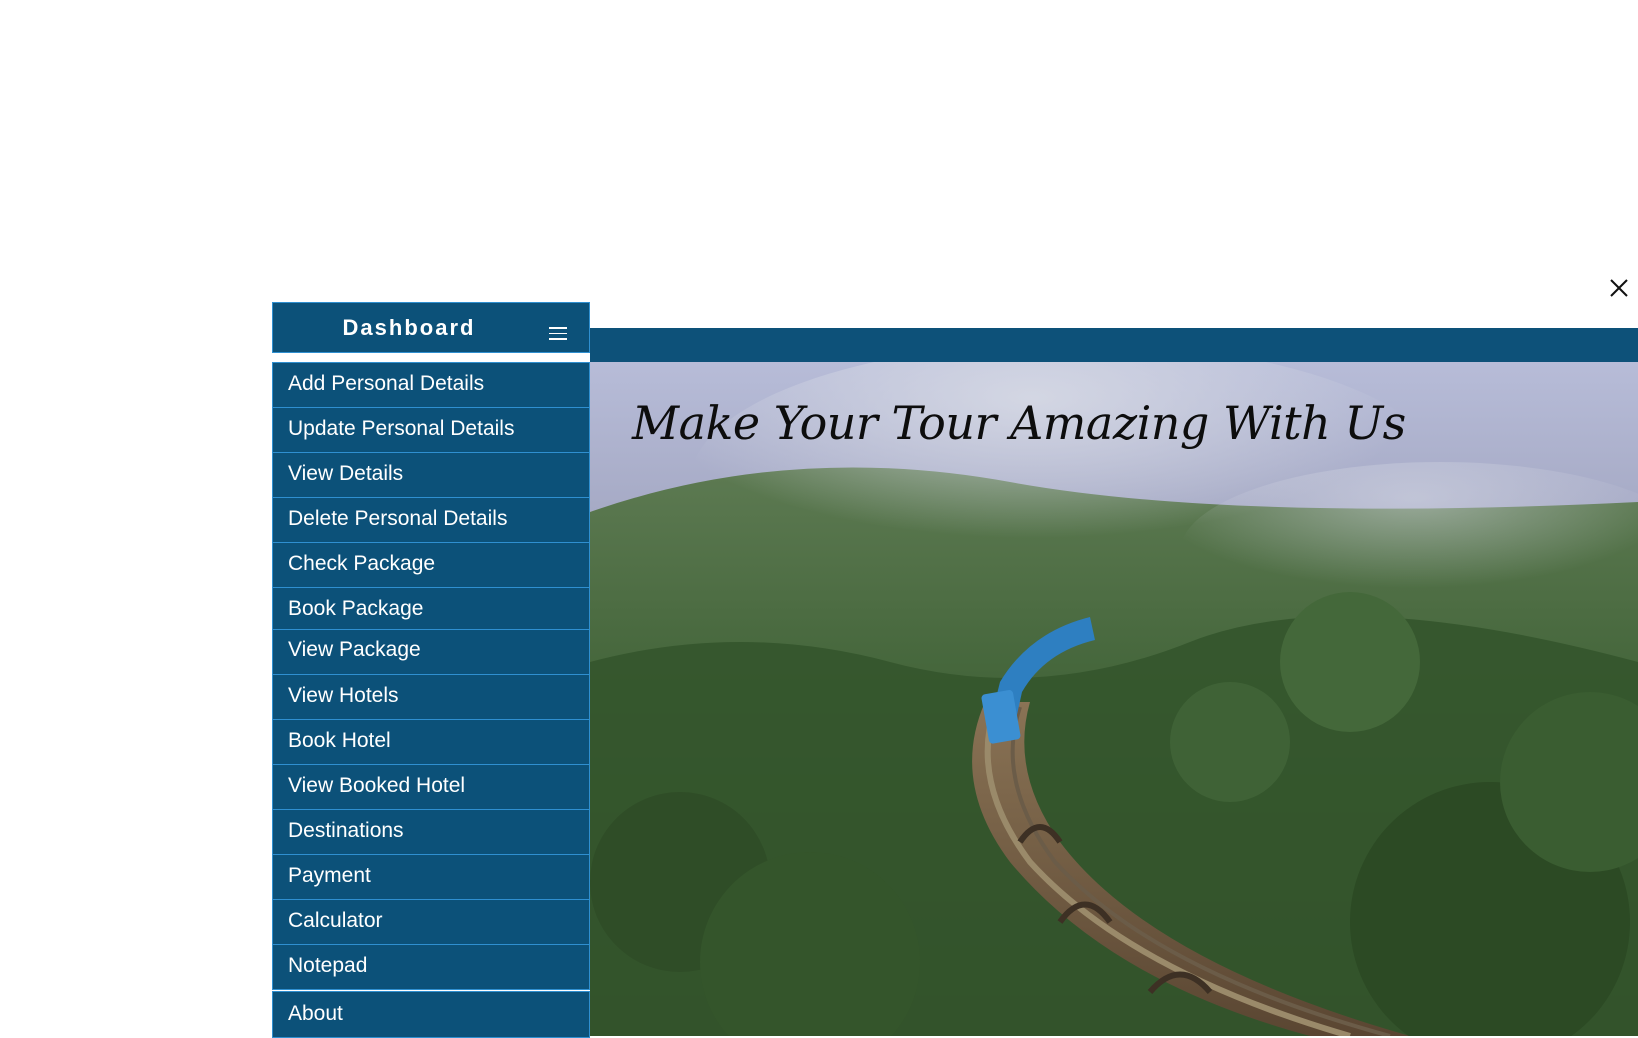 The width and height of the screenshot is (1638, 1038). Describe the element at coordinates (1618, 287) in the screenshot. I see `close-icon` at that location.